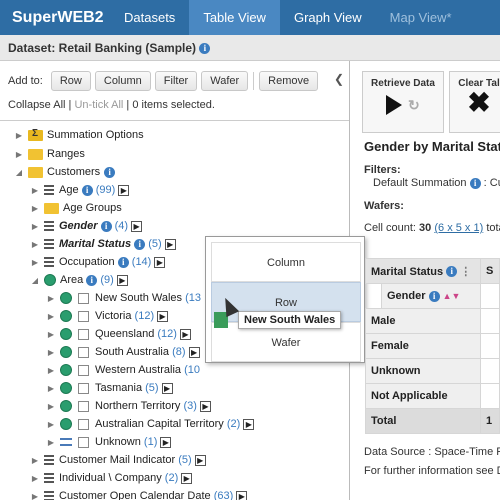 The image size is (500, 500). I want to click on row-header-cell: Gender i ▲▼, so click(431, 296).